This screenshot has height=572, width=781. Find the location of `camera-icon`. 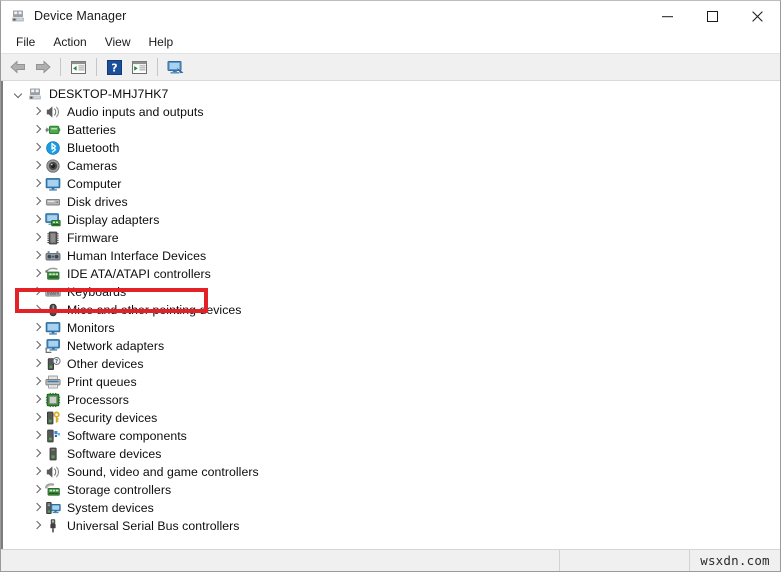

camera-icon is located at coordinates (53, 166).